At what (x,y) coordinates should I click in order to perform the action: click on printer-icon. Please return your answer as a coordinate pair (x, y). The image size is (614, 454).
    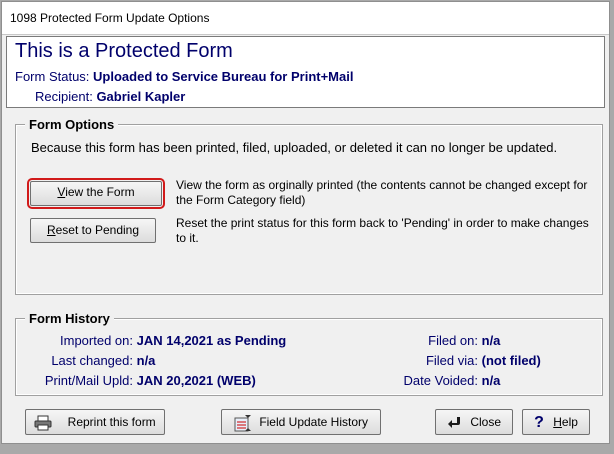
    Looking at the image, I should click on (43, 423).